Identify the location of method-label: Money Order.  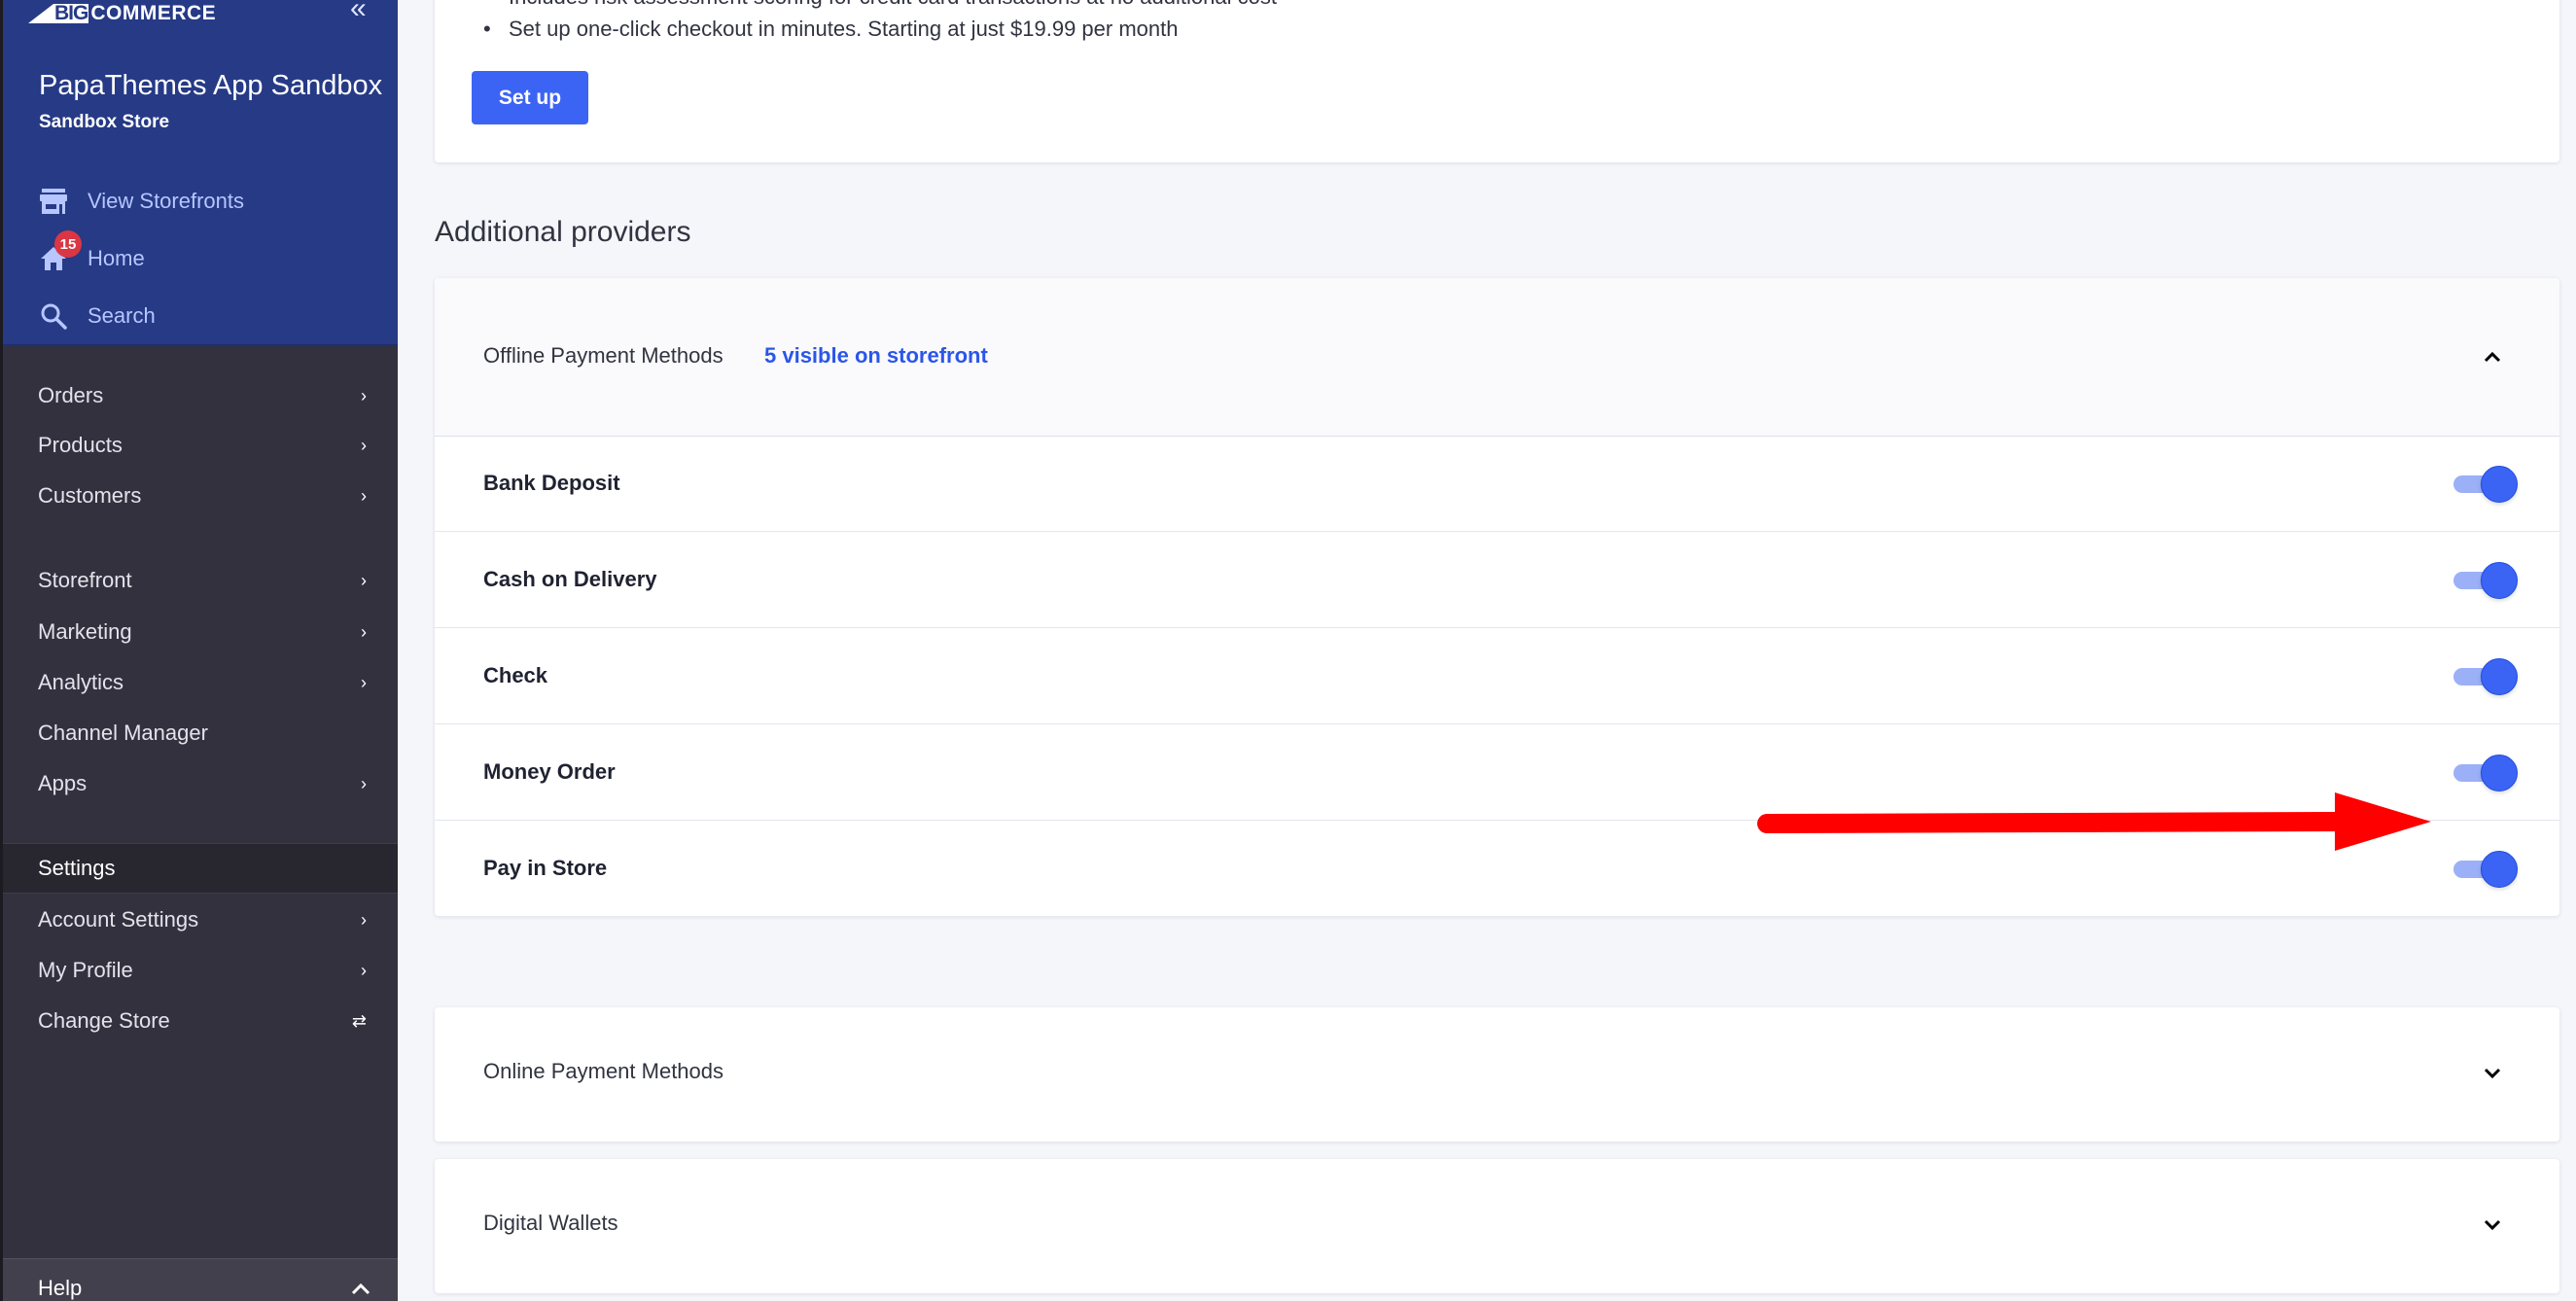
(549, 771).